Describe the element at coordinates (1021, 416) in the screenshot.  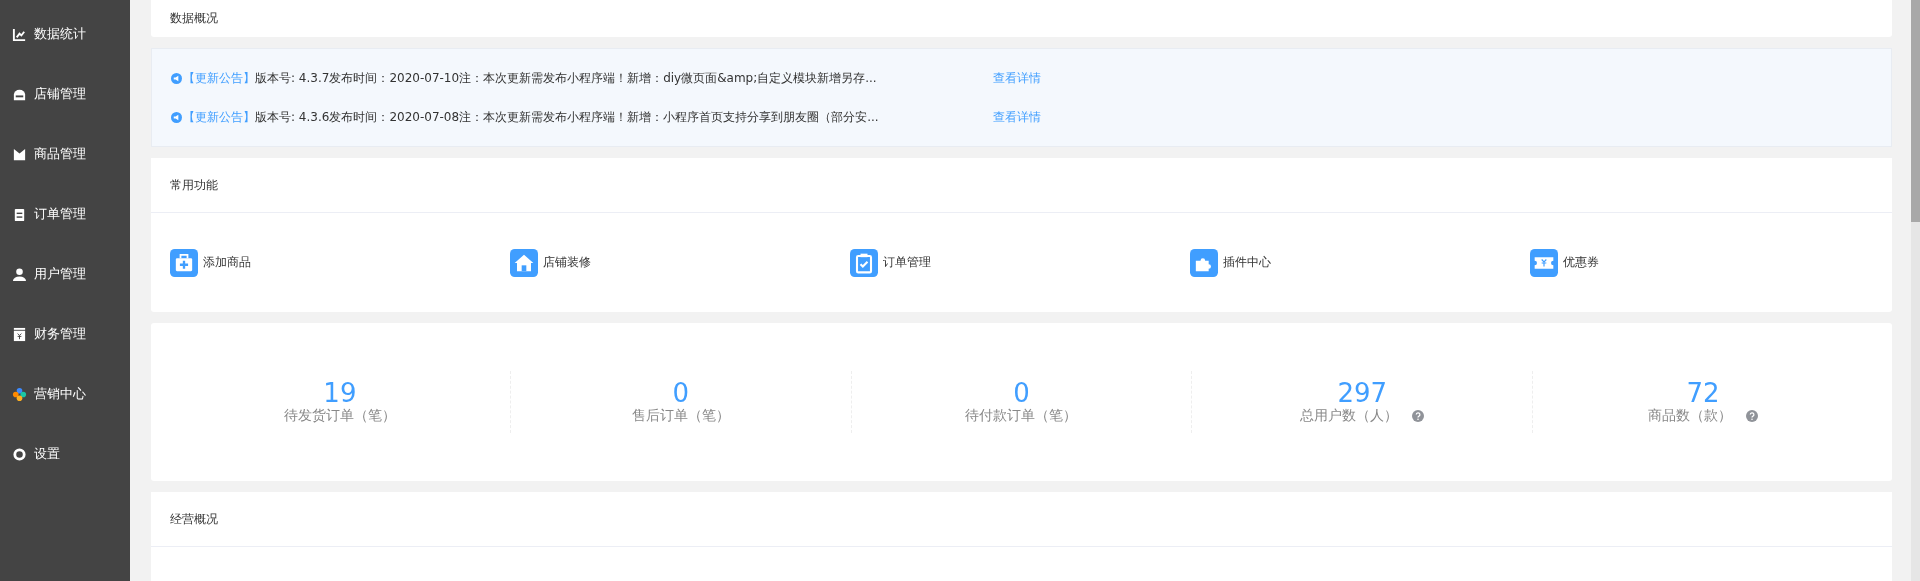
I see `stat-label: 待付款订单（笔）` at that location.